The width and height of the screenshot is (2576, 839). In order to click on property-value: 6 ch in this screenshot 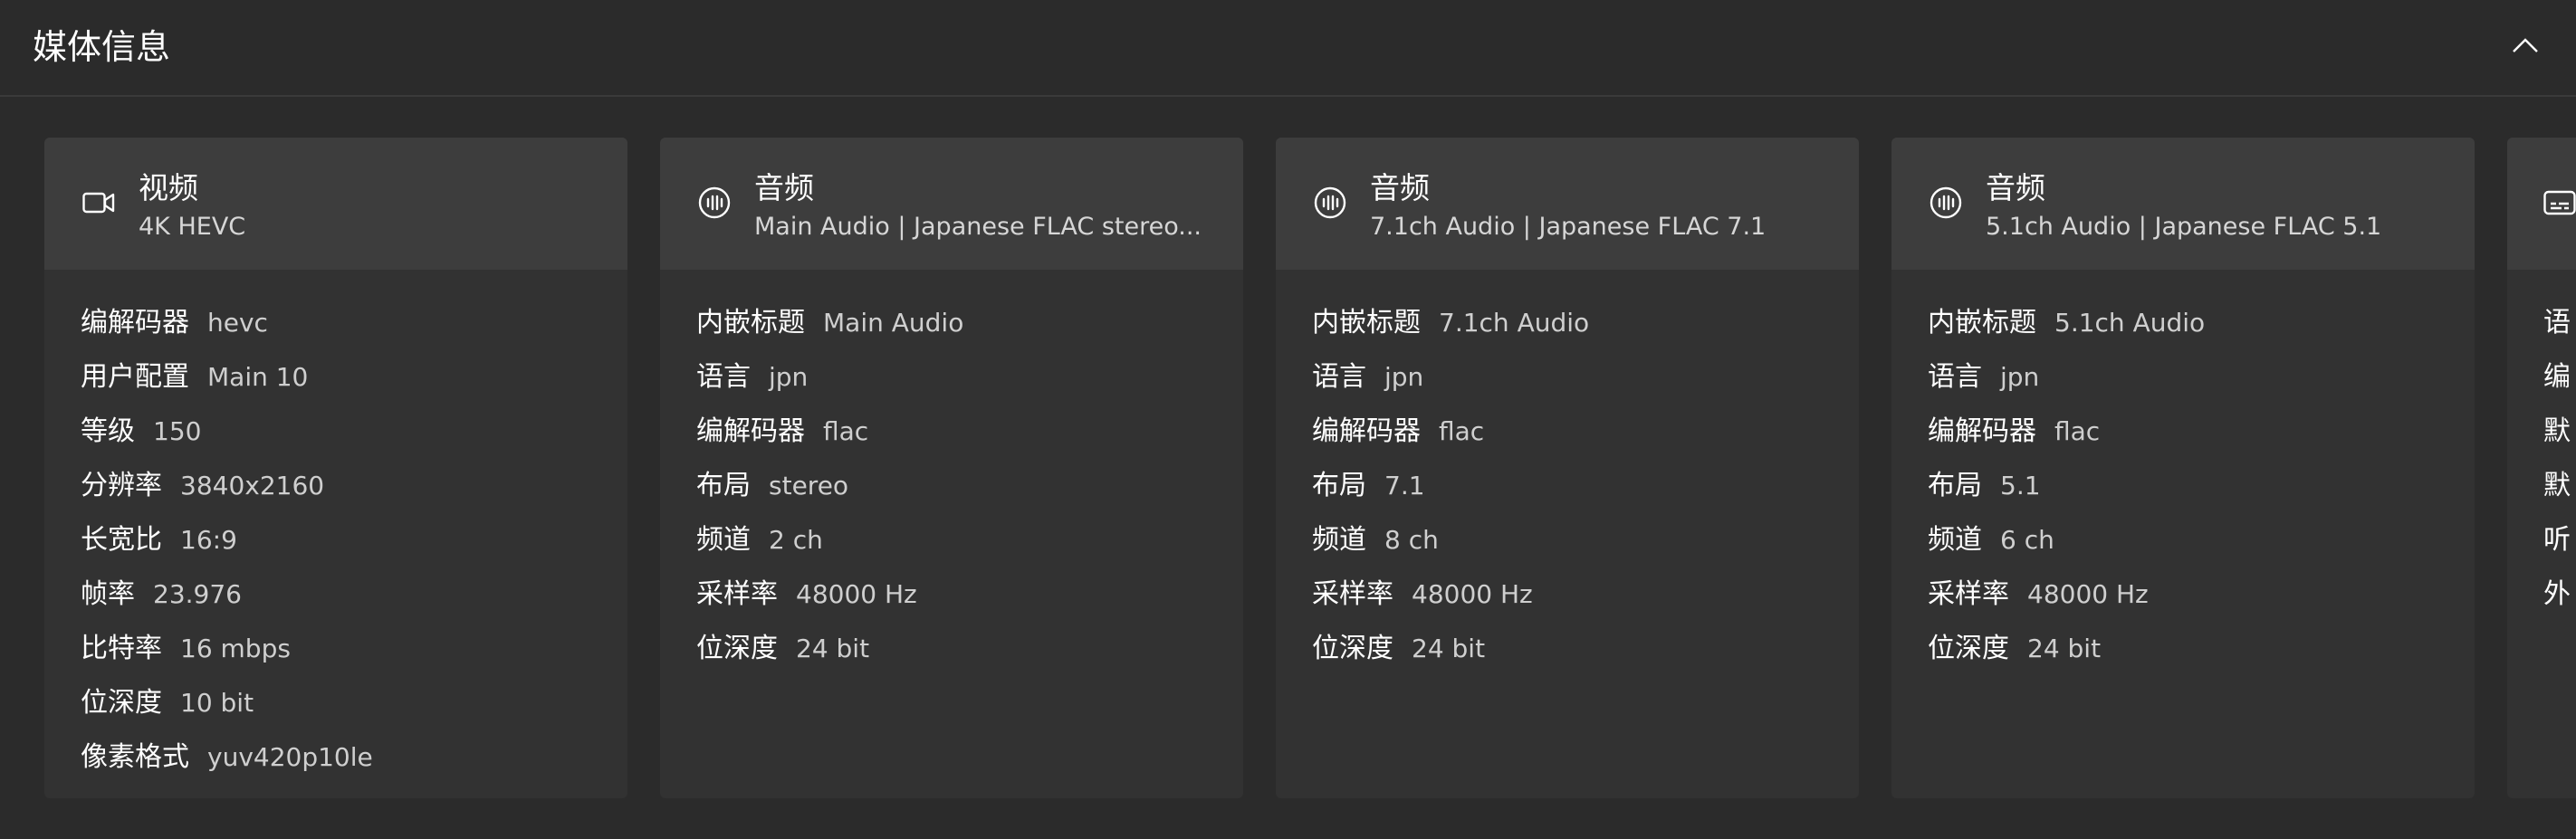, I will do `click(2027, 540)`.